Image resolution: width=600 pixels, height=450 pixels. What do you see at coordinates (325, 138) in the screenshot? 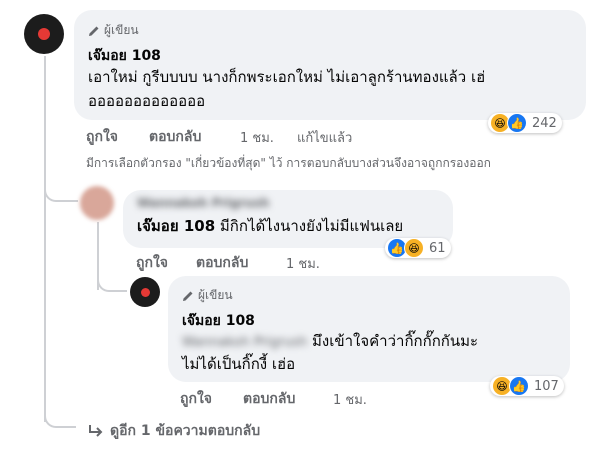
I see `edited-label: แก้ไขแล้ว` at bounding box center [325, 138].